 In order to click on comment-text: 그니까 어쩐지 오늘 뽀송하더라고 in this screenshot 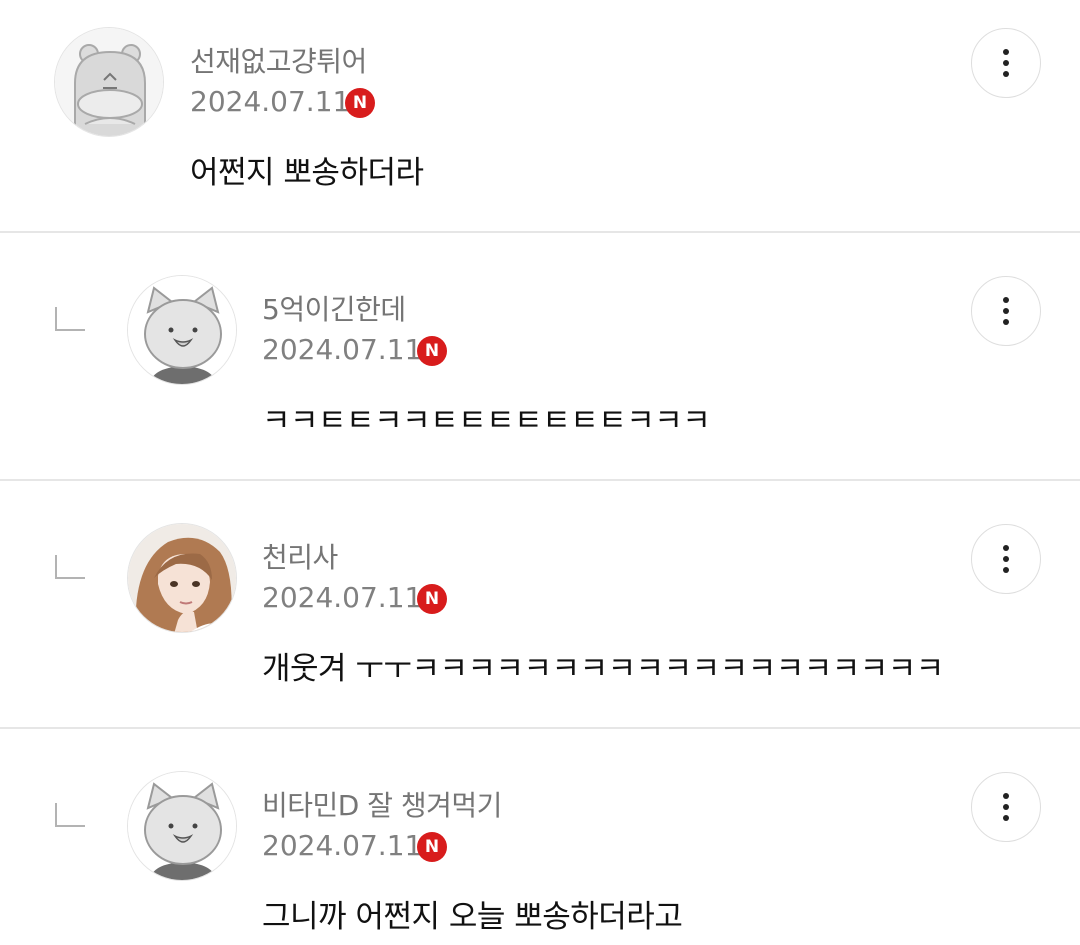, I will do `click(472, 917)`.